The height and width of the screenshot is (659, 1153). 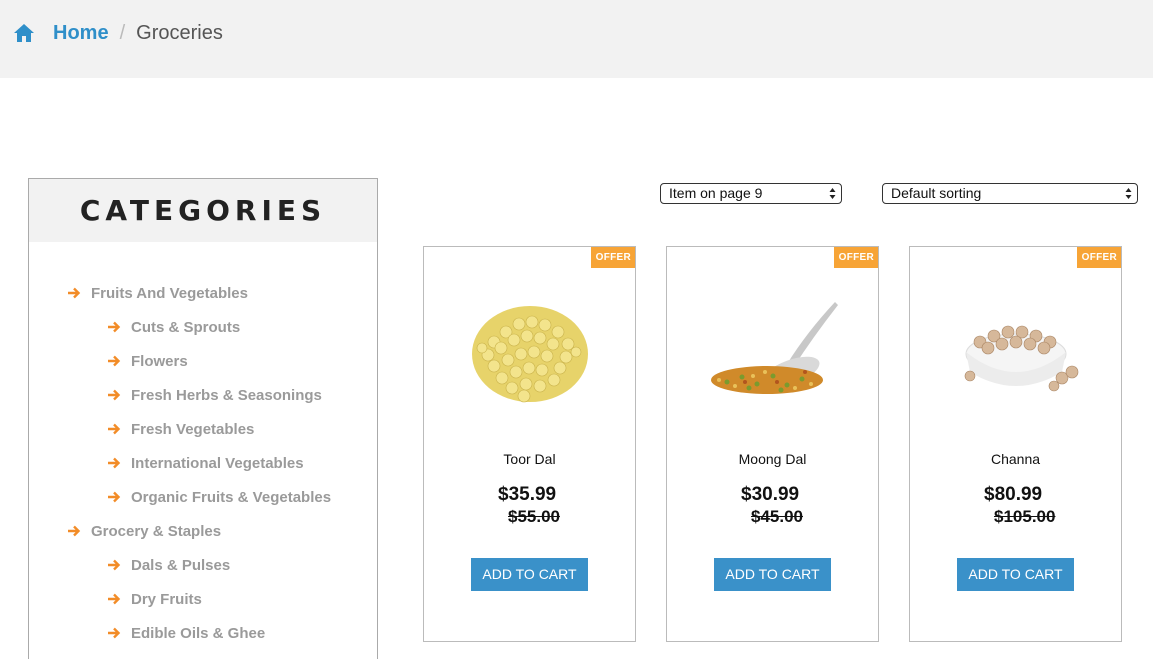 I want to click on product-old-price: $55.00, so click(x=534, y=516).